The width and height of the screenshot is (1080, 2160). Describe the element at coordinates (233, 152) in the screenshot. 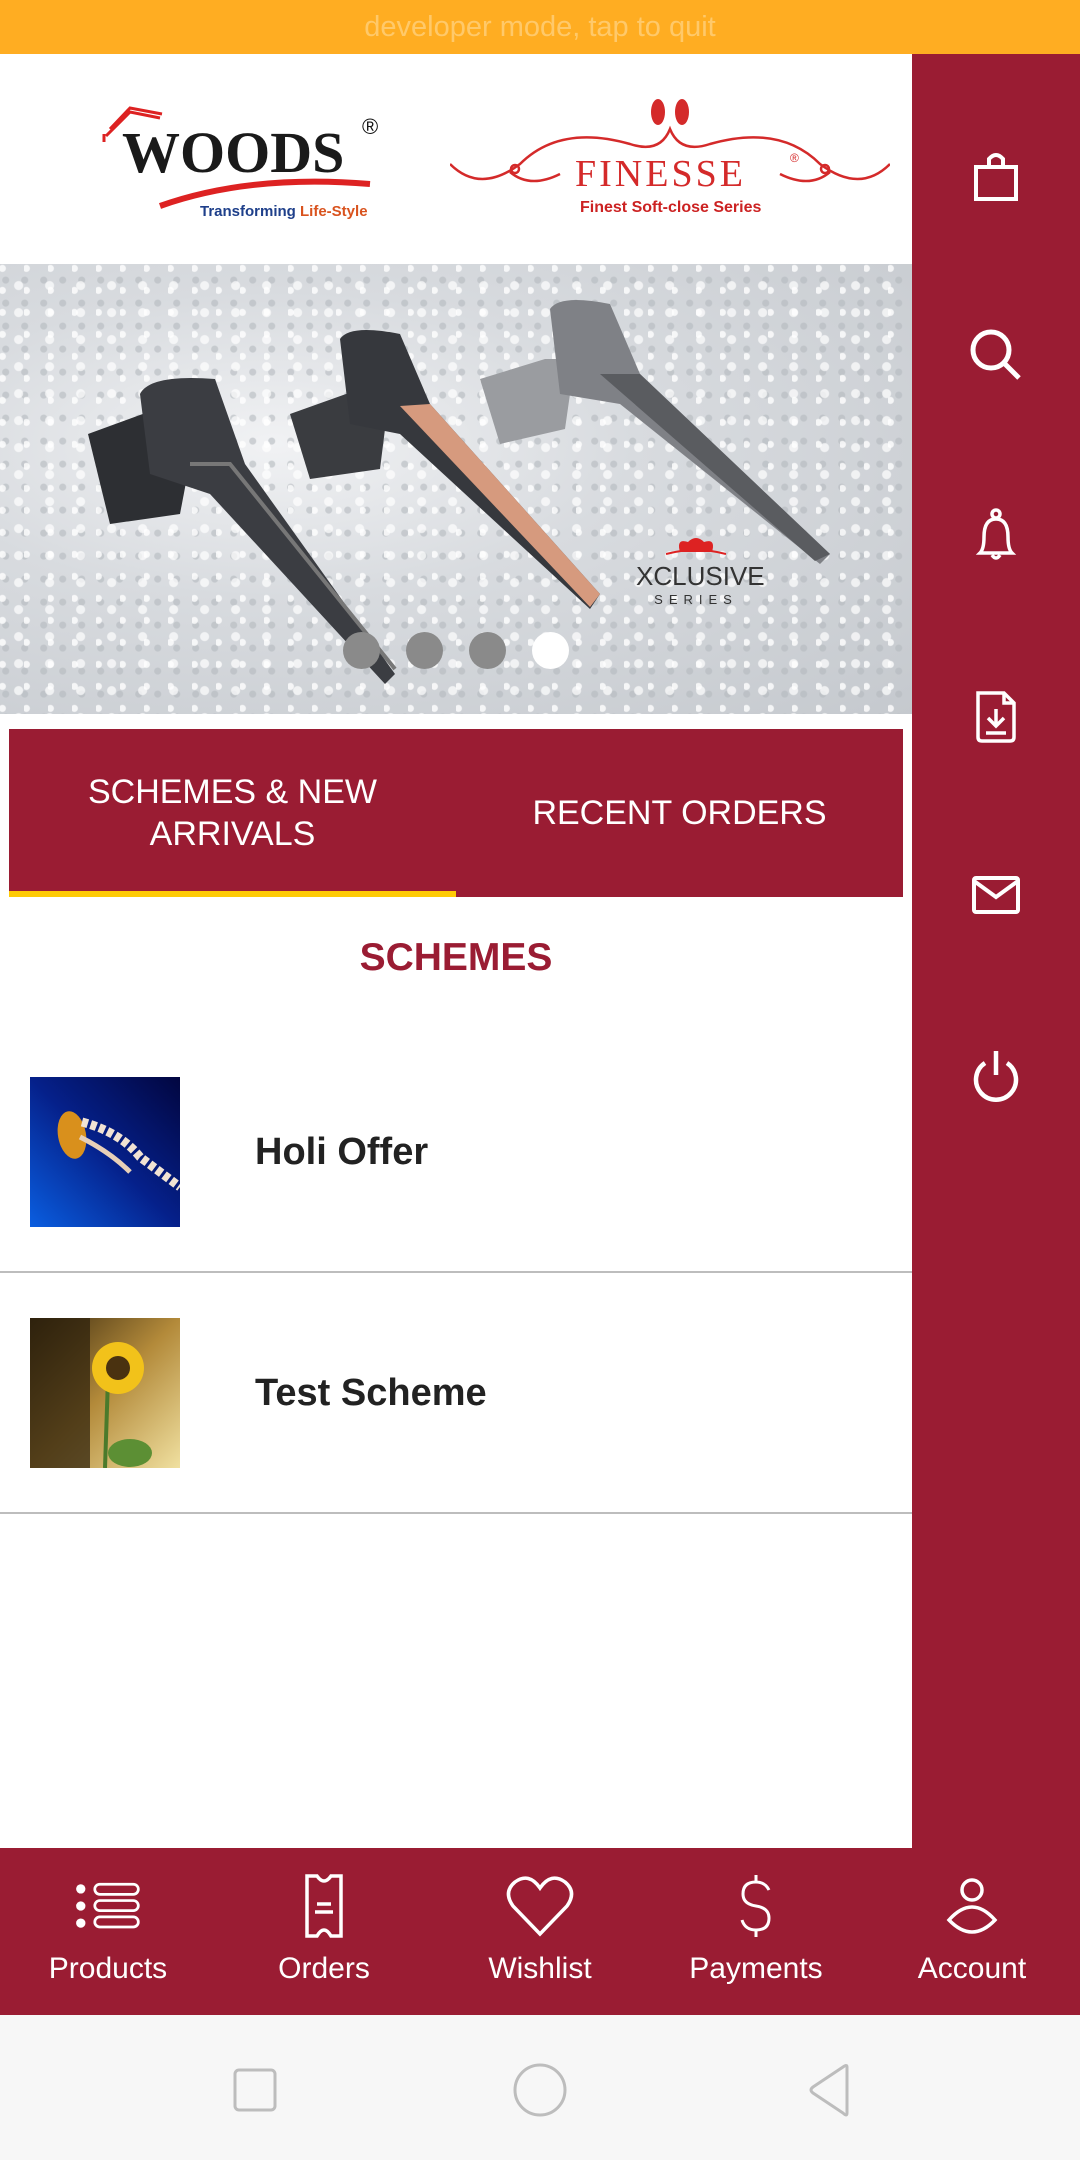

I see `woods-wordmark: WOODS` at that location.